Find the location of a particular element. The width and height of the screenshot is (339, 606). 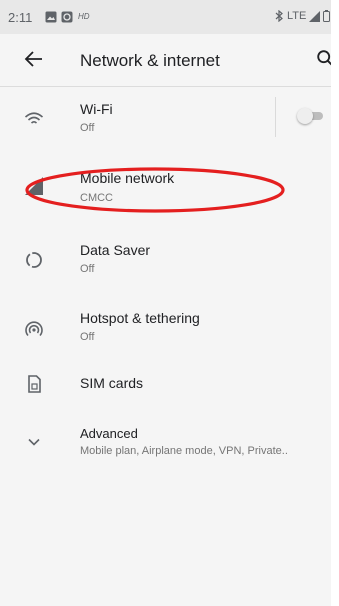

hd-indicator: HD is located at coordinates (84, 16).